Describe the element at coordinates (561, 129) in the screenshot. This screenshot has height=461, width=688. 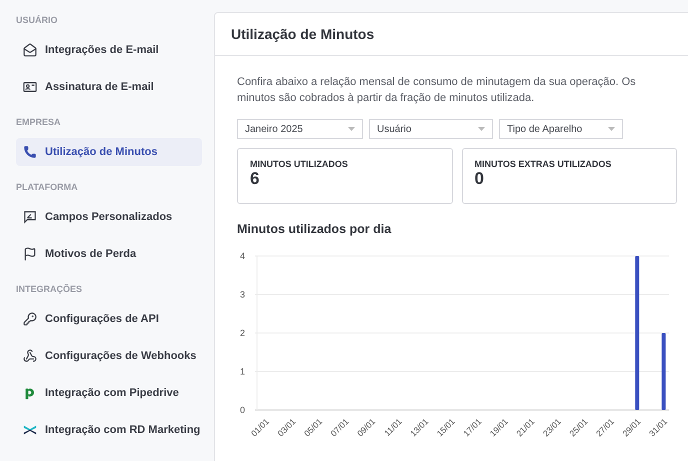
I see `filter-dropdown: Tipo de Aparelho` at that location.